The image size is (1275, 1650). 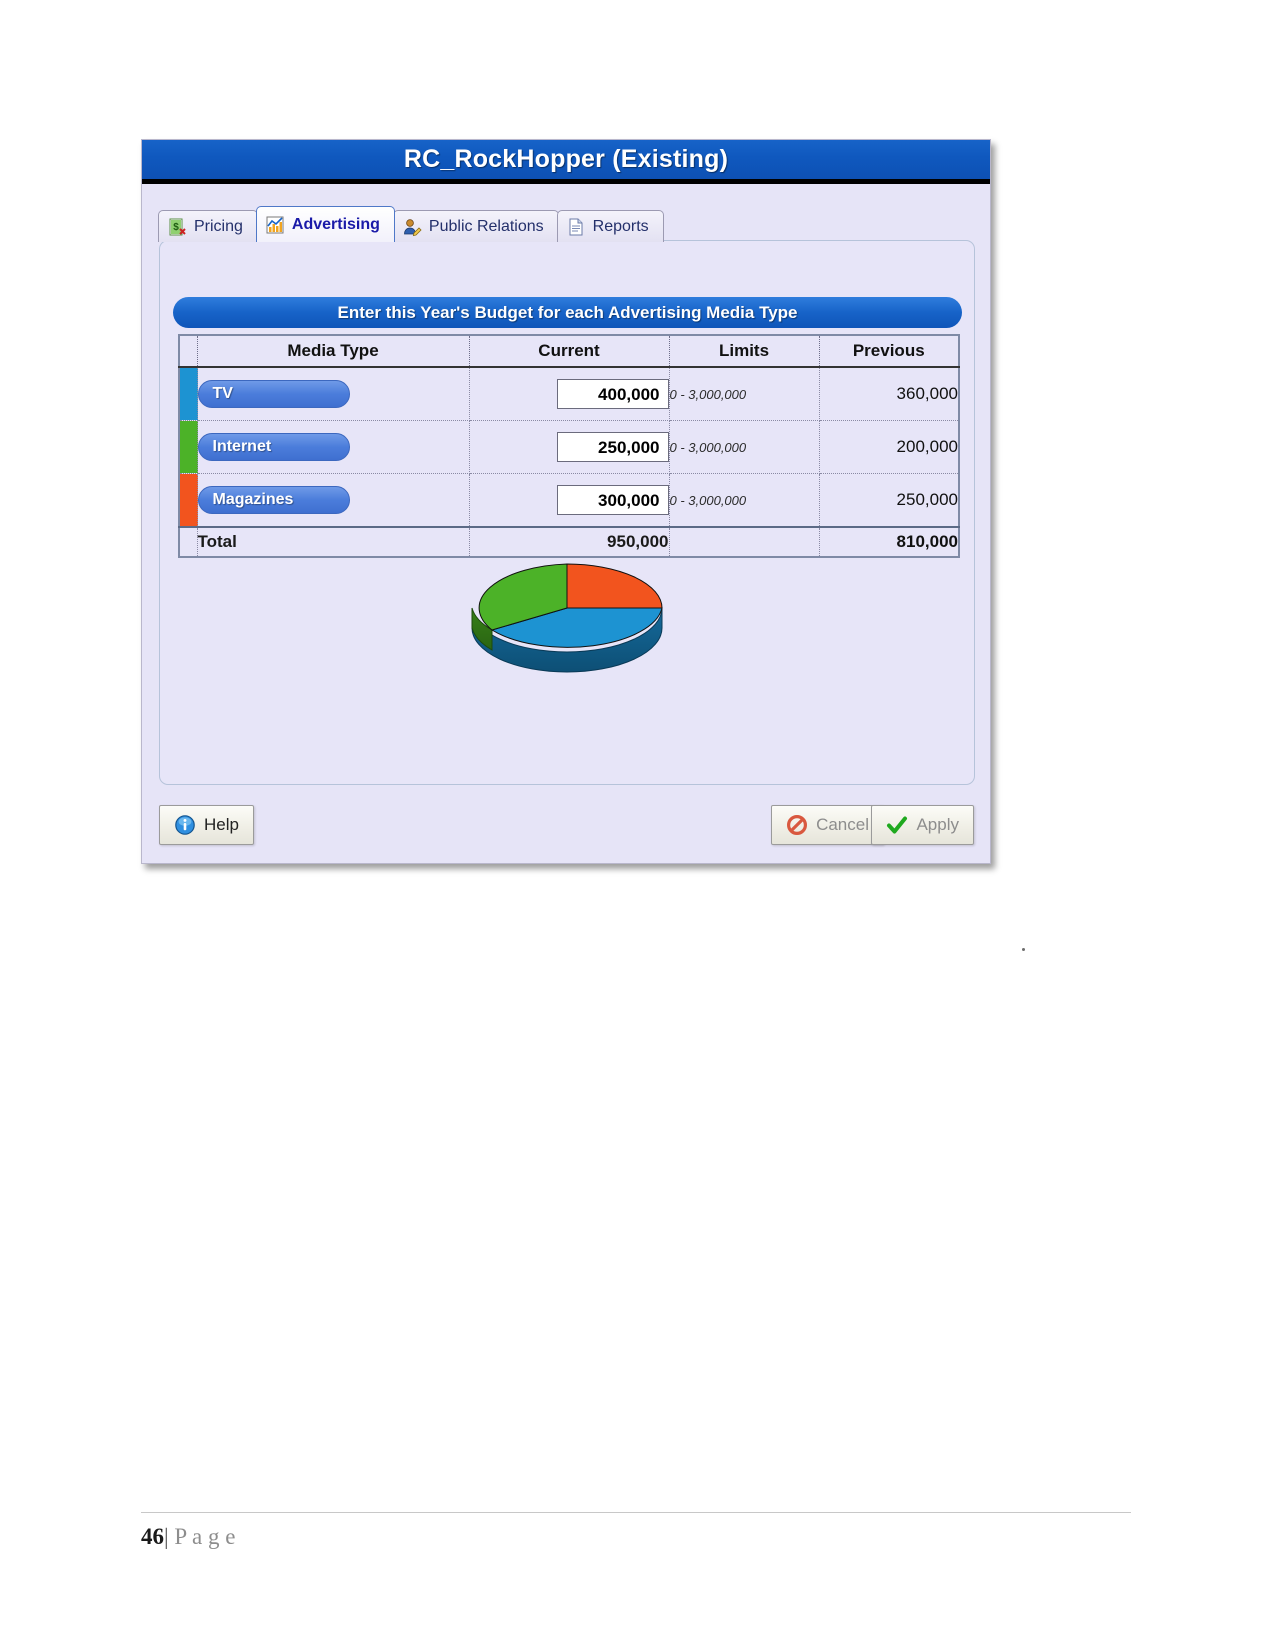 I want to click on green-check-icon, so click(x=897, y=825).